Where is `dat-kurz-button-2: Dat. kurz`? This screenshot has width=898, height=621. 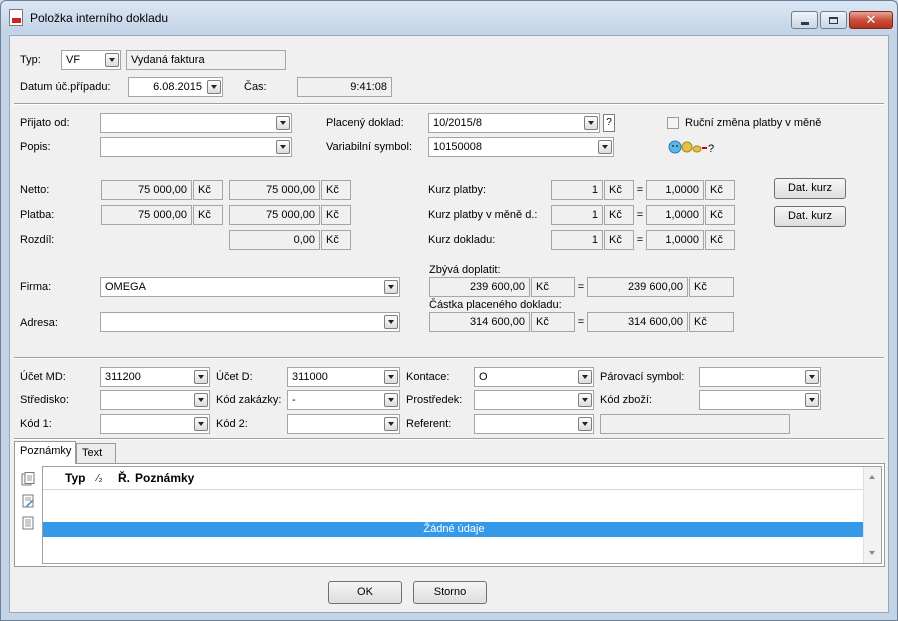 dat-kurz-button-2: Dat. kurz is located at coordinates (810, 216).